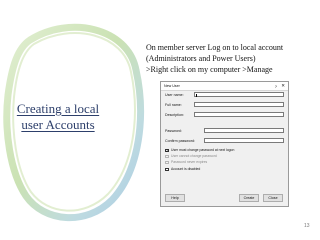 This screenshot has width=320, height=240. What do you see at coordinates (175, 198) in the screenshot?
I see `help-button: Help` at bounding box center [175, 198].